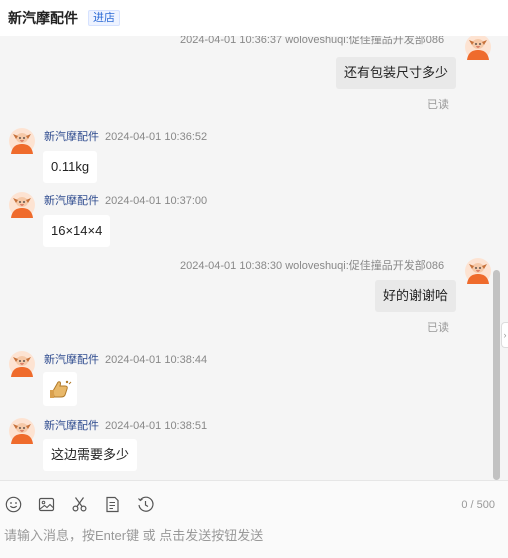 The image size is (508, 558). Describe the element at coordinates (13, 504) in the screenshot. I see `smiley-icon` at that location.